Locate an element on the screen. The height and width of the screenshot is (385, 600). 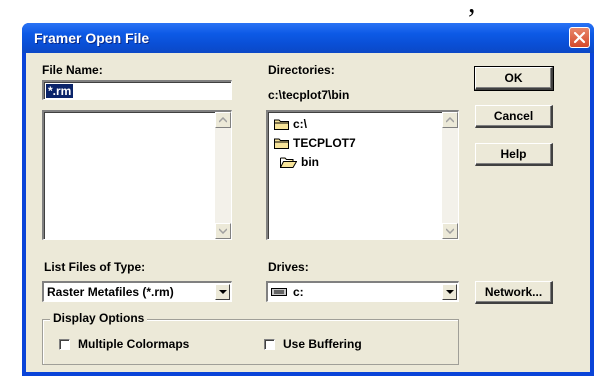
directories-label: Directories: is located at coordinates (301, 70).